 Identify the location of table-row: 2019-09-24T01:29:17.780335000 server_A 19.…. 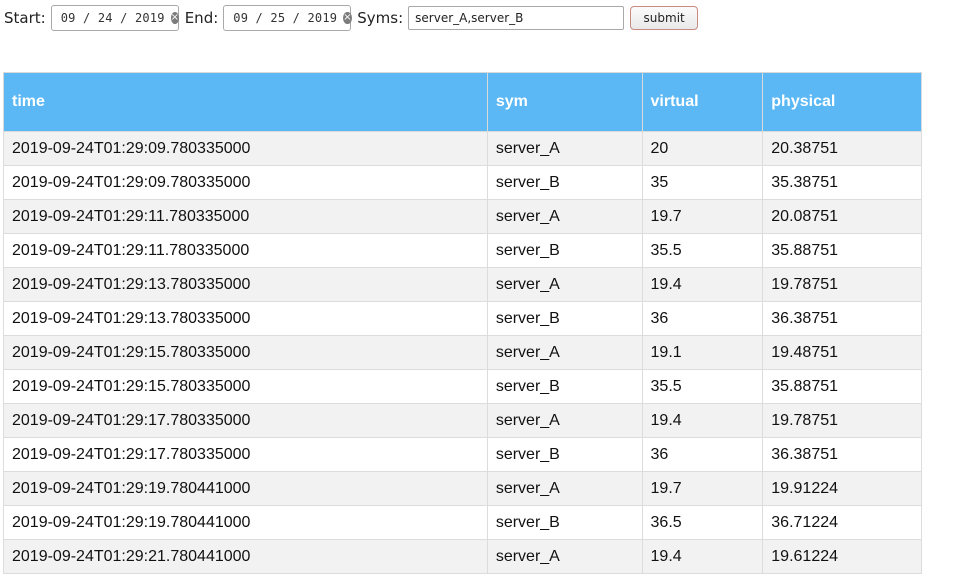
(462, 420).